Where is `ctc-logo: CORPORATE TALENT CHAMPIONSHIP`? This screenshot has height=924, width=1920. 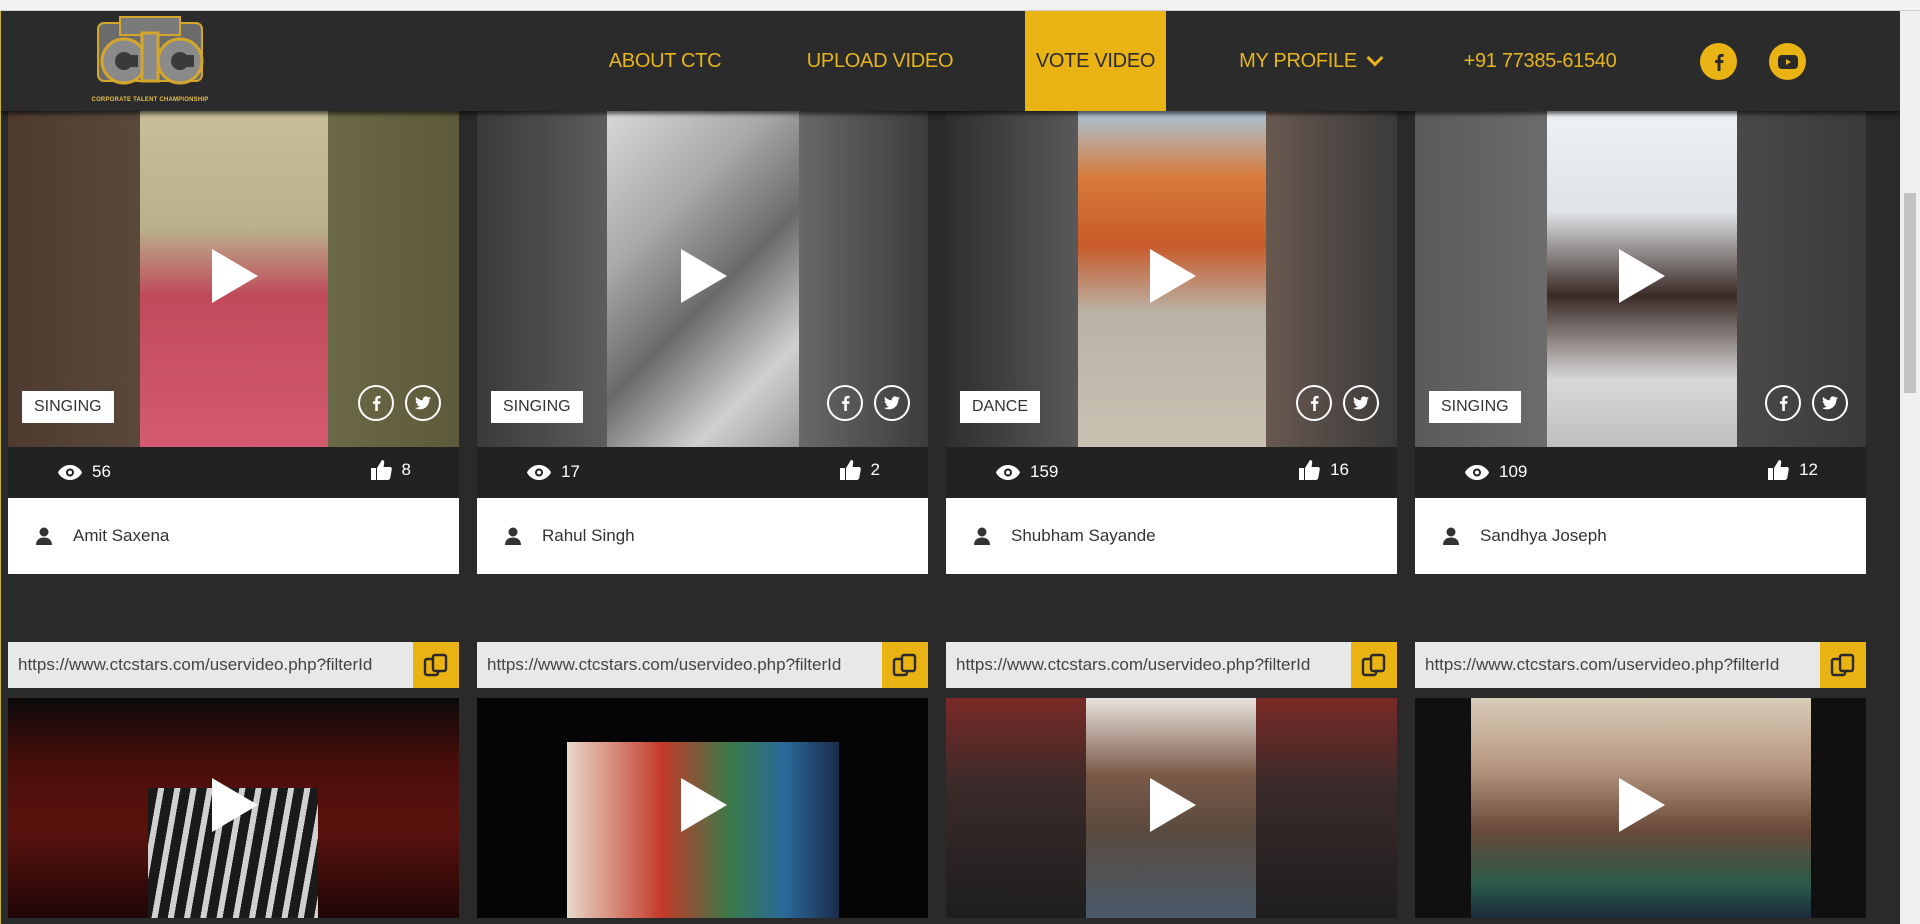
ctc-logo: CORPORATE TALENT CHAMPIONSHIP is located at coordinates (150, 61).